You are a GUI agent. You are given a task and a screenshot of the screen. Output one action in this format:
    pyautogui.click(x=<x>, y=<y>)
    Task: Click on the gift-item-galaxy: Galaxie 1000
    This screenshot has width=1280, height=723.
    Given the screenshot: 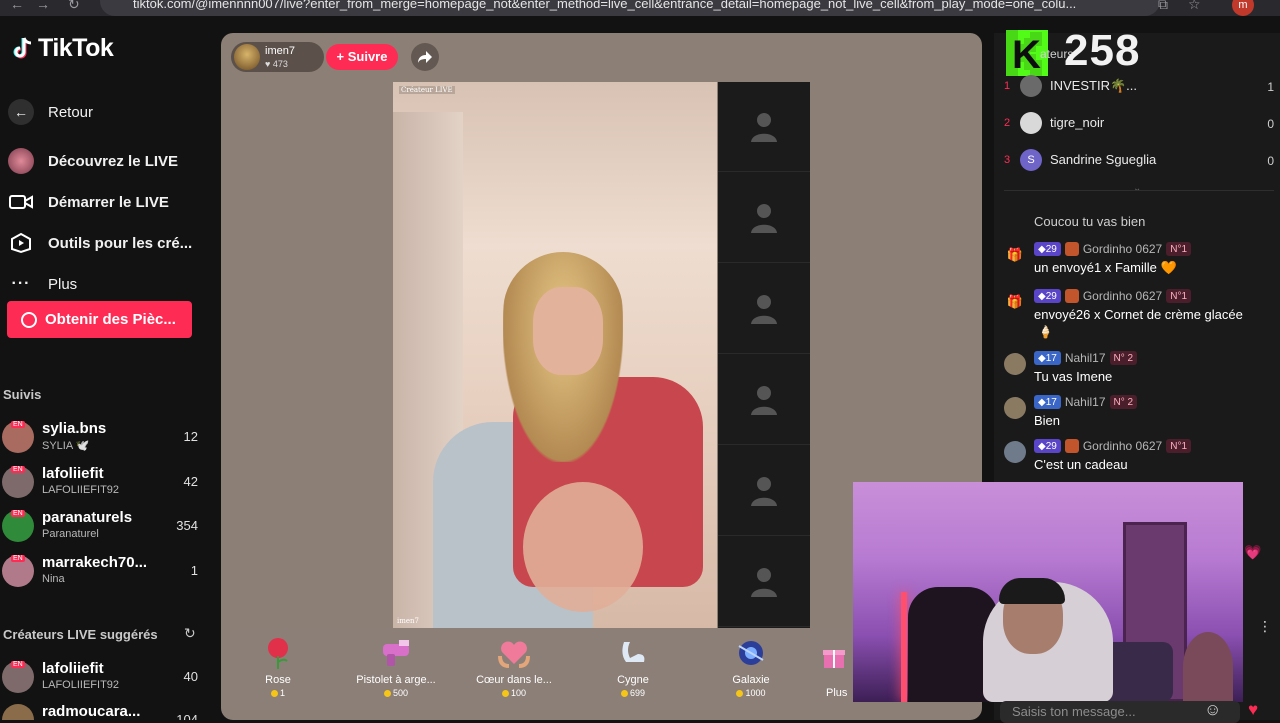 What is the action you would take?
    pyautogui.click(x=751, y=671)
    